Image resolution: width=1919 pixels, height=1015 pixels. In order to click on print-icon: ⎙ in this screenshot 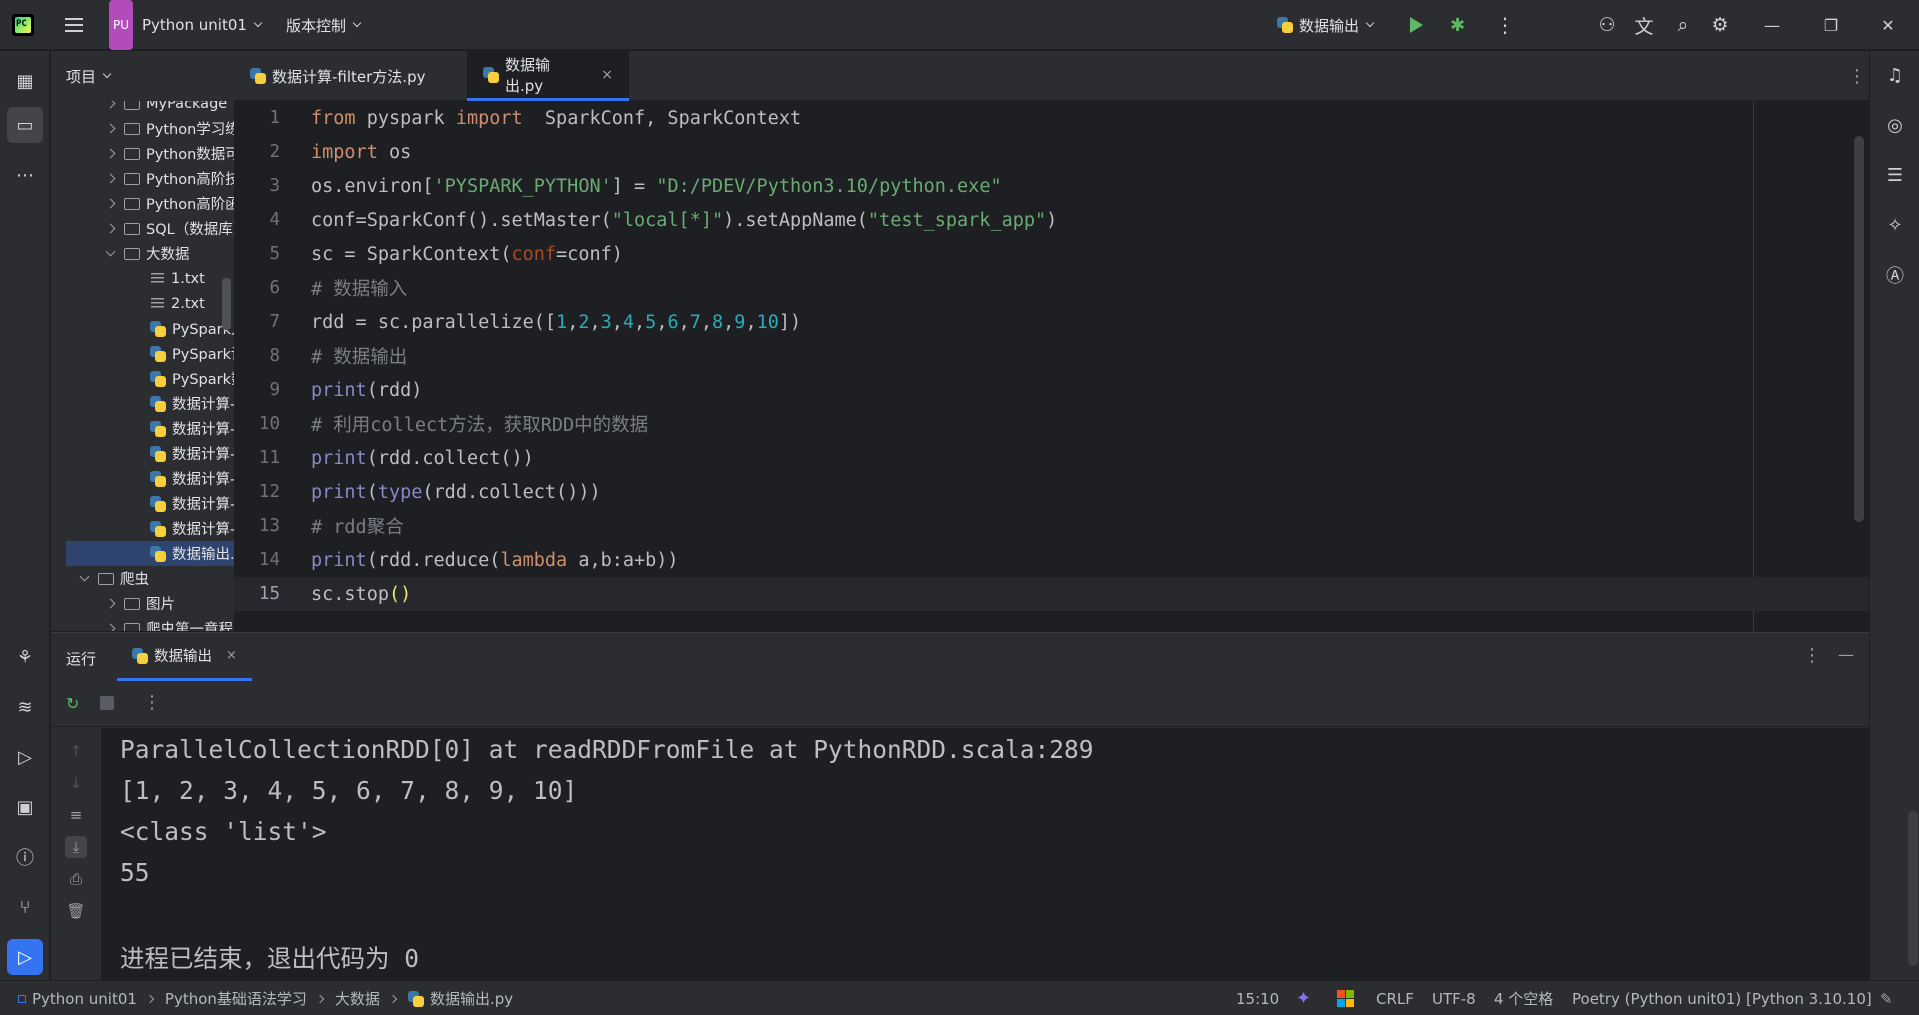, I will do `click(76, 879)`.